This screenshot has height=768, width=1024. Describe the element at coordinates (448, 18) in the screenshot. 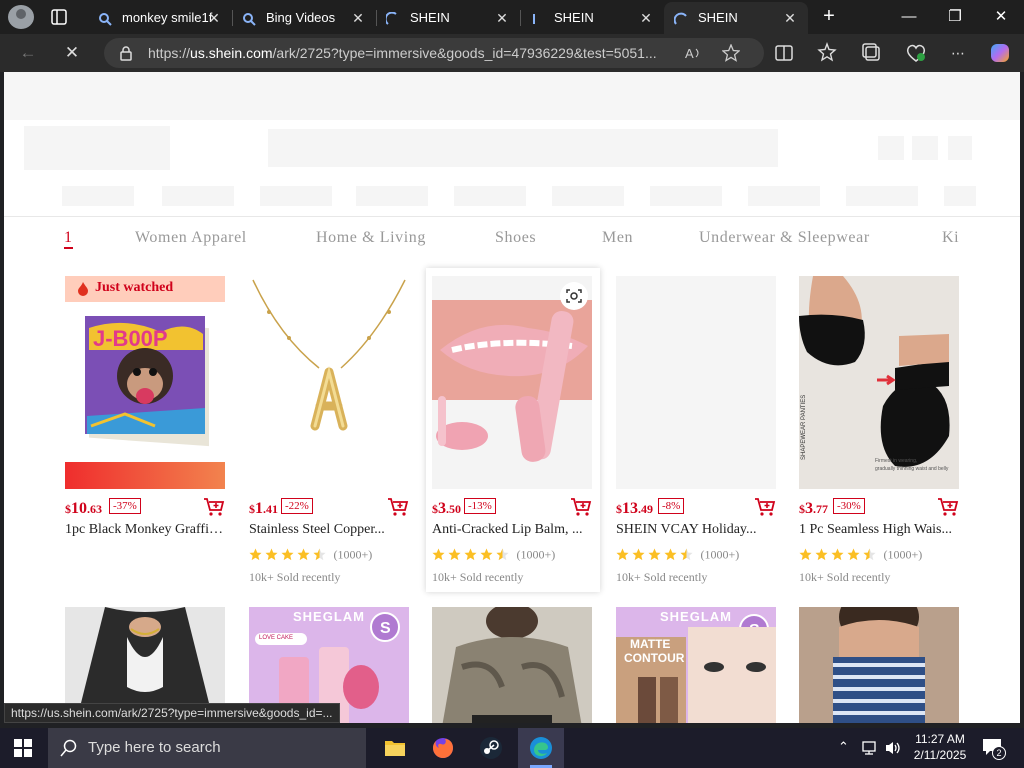

I see `tab-shein-1: SHEIN ✕` at that location.